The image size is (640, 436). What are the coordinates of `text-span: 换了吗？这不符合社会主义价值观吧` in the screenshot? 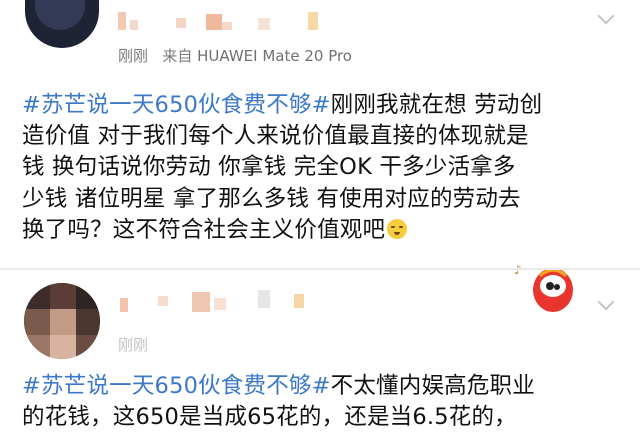 It's located at (204, 229).